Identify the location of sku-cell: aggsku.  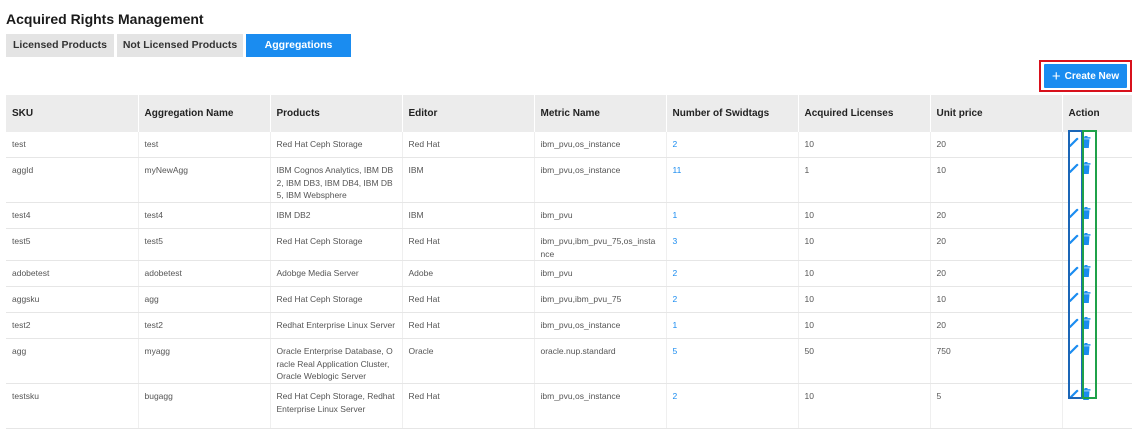
(72, 299).